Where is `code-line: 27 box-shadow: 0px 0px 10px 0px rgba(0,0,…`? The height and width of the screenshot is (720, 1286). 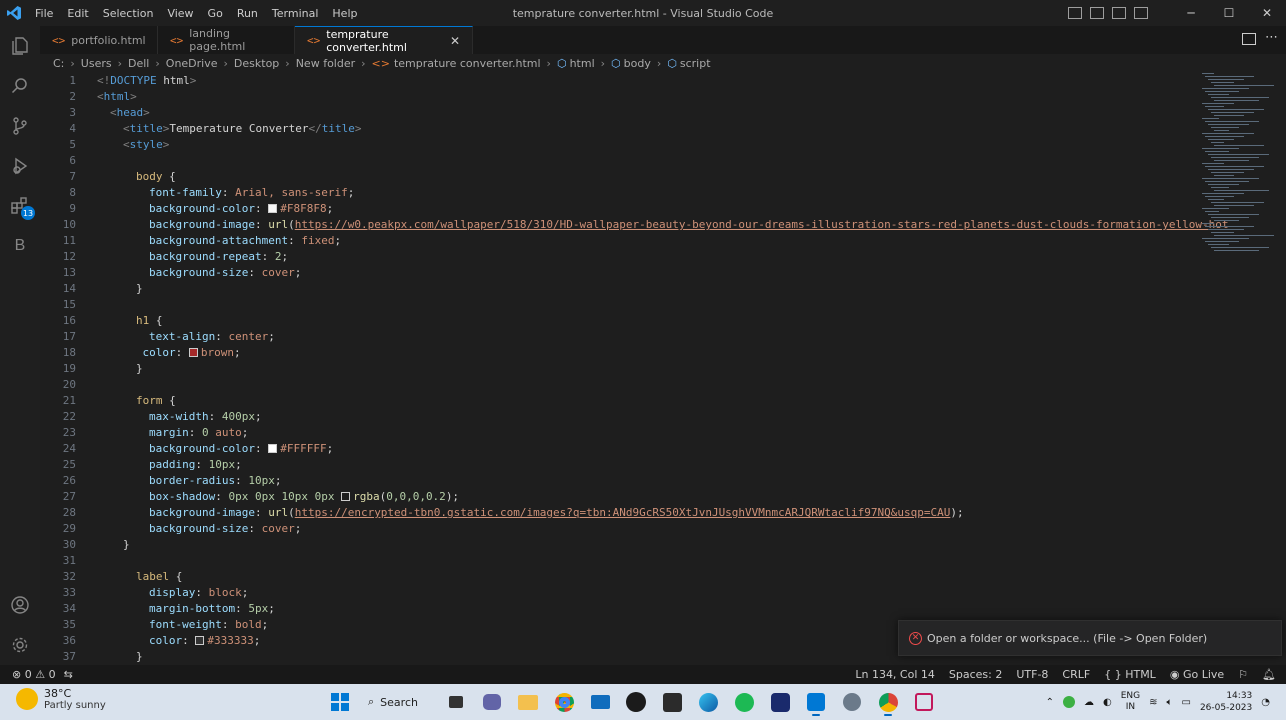 code-line: 27 box-shadow: 0px 0px 10px 0px rgba(0,0,… is located at coordinates (615, 497).